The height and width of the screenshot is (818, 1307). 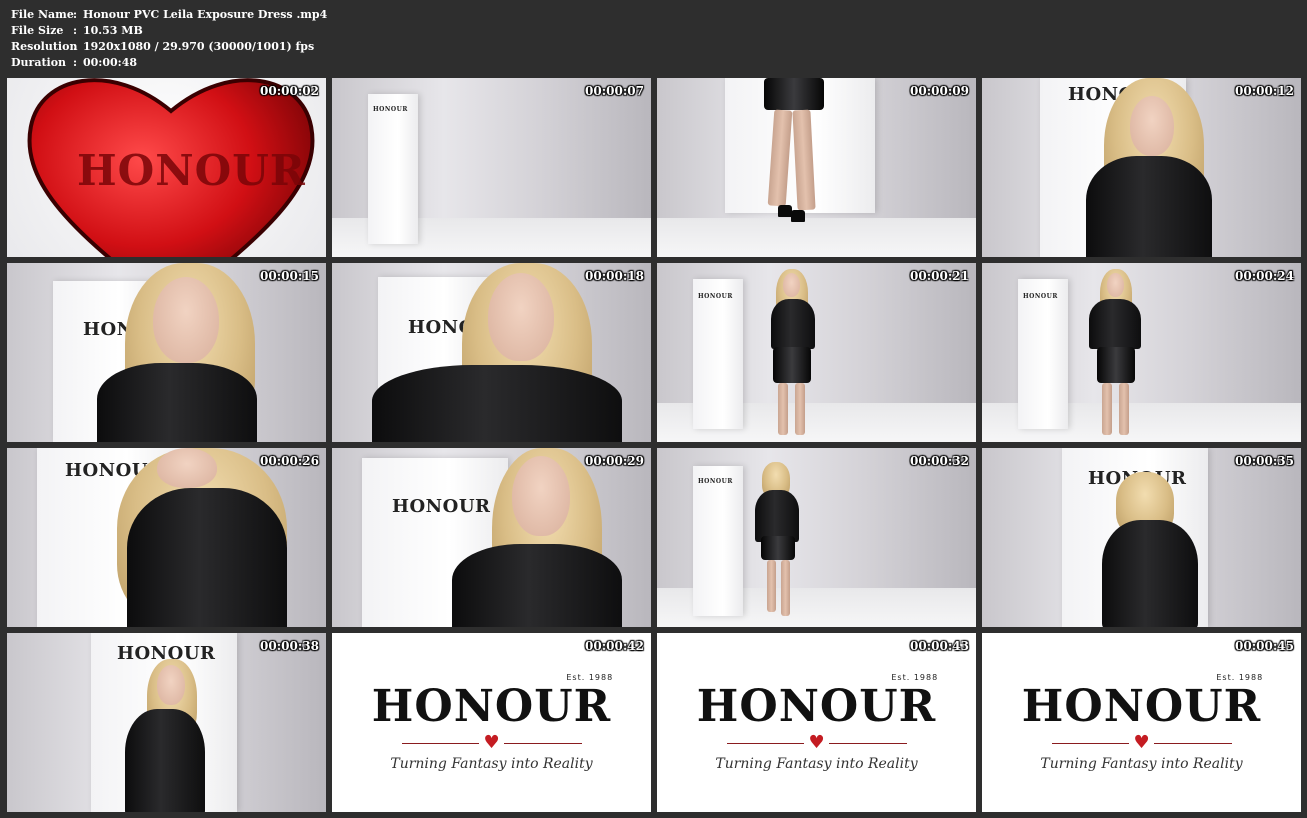 I want to click on thumbnail: HONOUR 00:00:24, so click(x=1141, y=352).